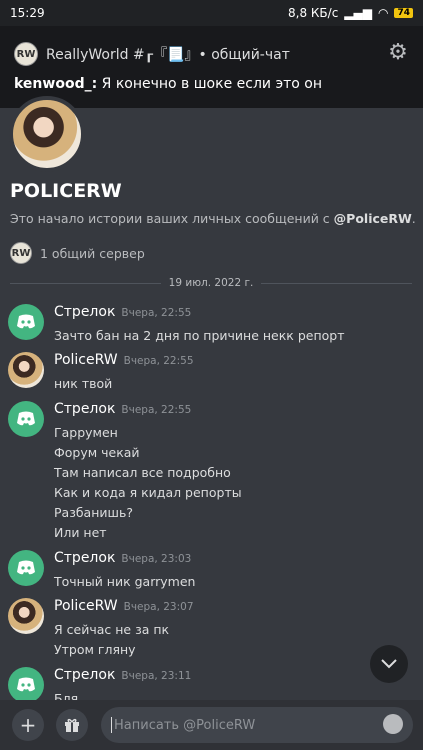 The height and width of the screenshot is (750, 423). I want to click on mutual-servers: RW 1 общий сервер, so click(77, 253).